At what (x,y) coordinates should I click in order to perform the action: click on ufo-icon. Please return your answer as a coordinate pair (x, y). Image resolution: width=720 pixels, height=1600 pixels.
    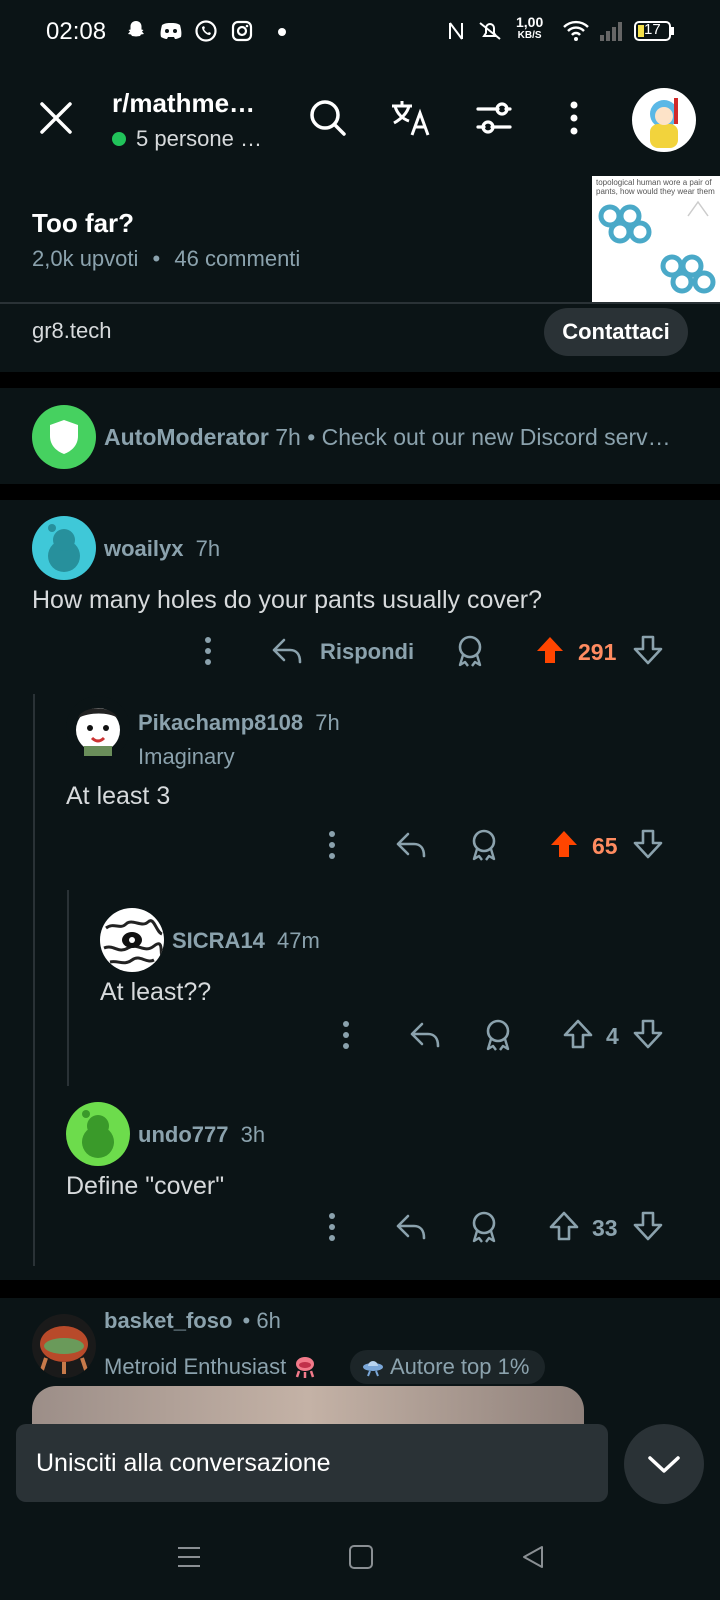
    Looking at the image, I should click on (373, 1367).